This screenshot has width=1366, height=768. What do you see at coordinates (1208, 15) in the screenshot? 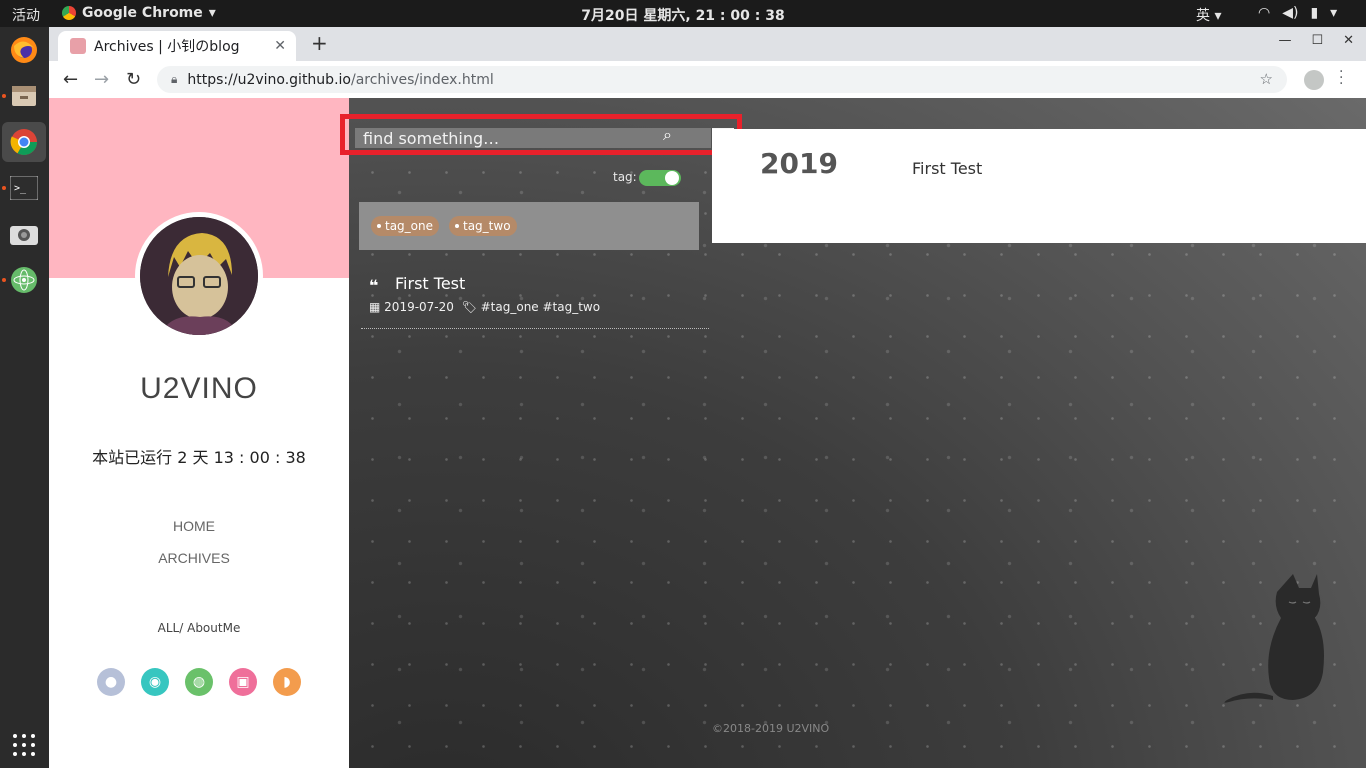
I see `input-method-indicator: 英 ▾` at bounding box center [1208, 15].